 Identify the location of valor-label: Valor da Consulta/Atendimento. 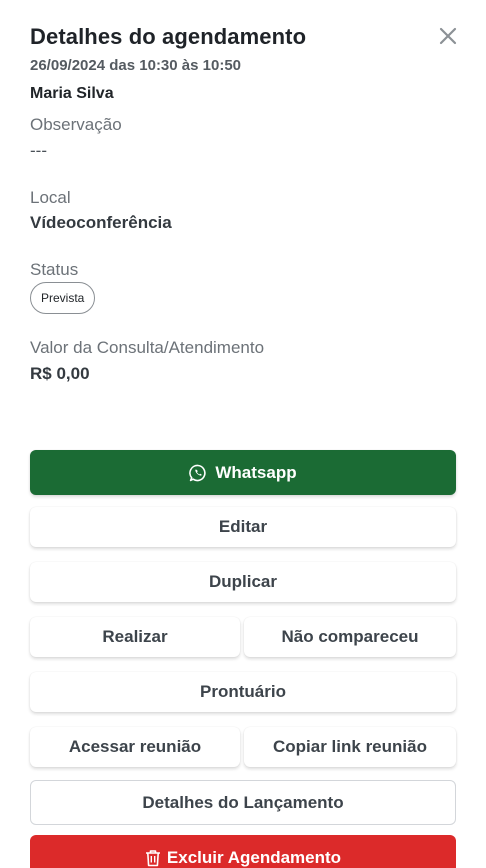
(147, 347).